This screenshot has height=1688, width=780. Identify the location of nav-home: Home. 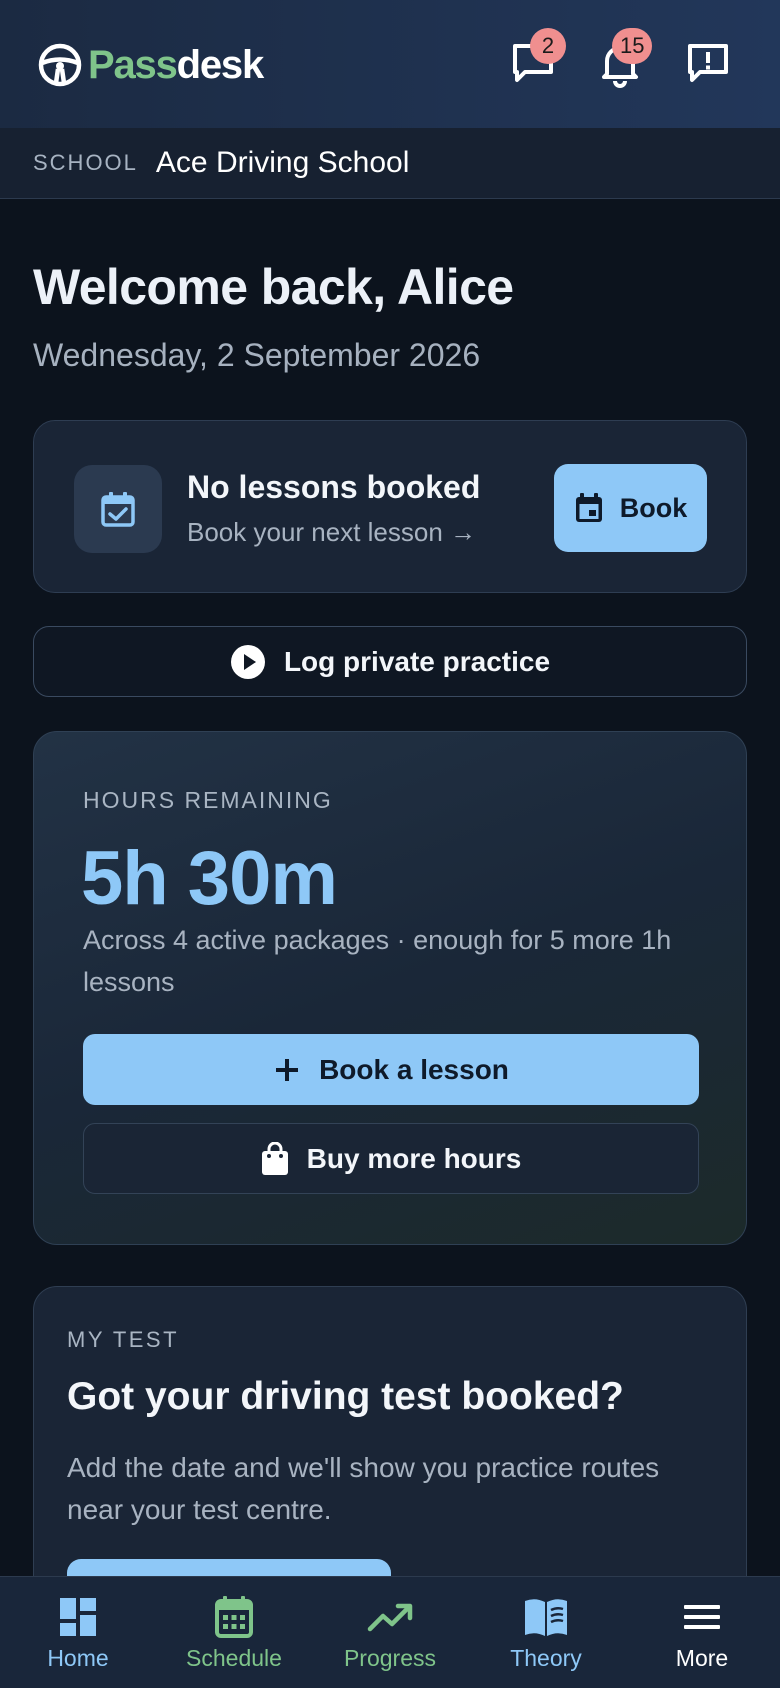
(78, 1632).